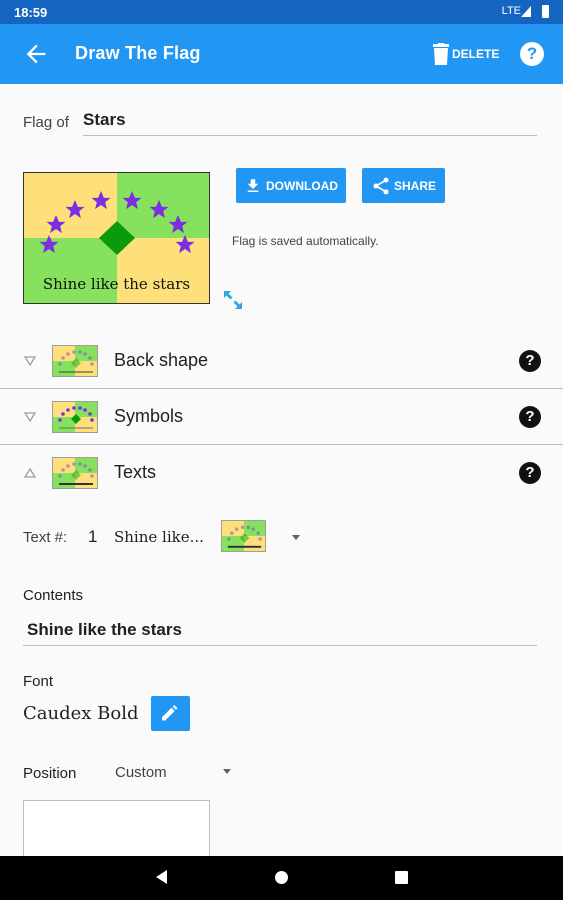 Image resolution: width=563 pixels, height=900 pixels. What do you see at coordinates (116, 830) in the screenshot?
I see `position-input-box` at bounding box center [116, 830].